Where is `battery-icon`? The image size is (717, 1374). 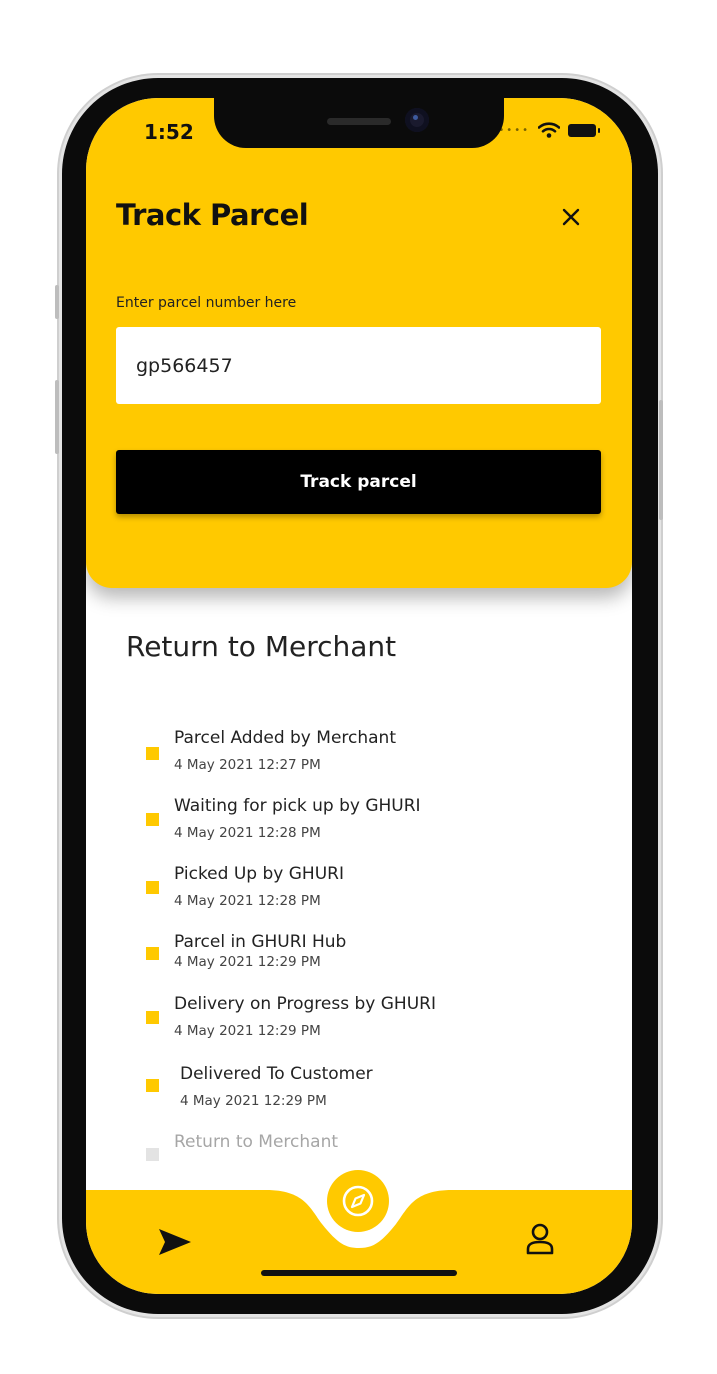
battery-icon is located at coordinates (584, 130).